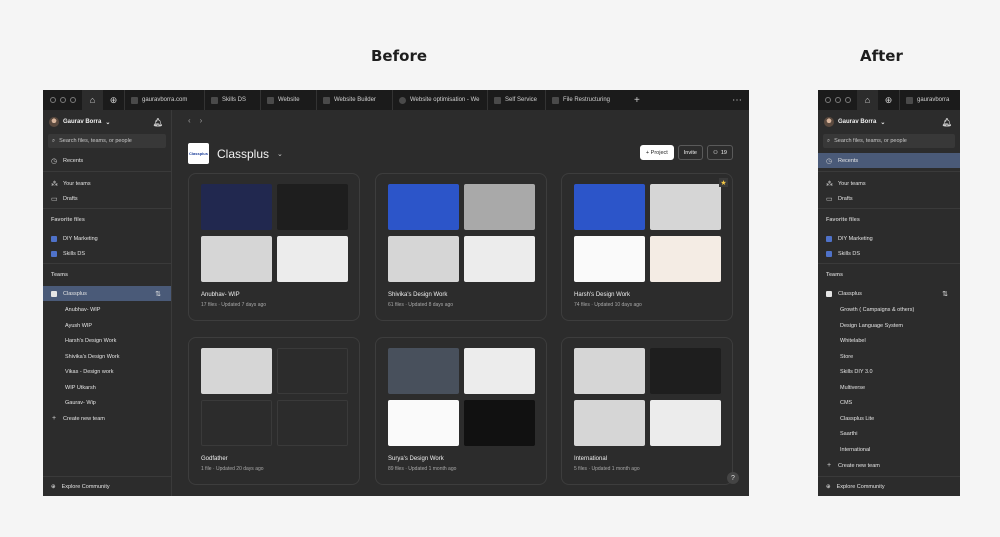 The width and height of the screenshot is (1000, 537). What do you see at coordinates (889, 433) in the screenshot?
I see `project-item: Saarthi` at bounding box center [889, 433].